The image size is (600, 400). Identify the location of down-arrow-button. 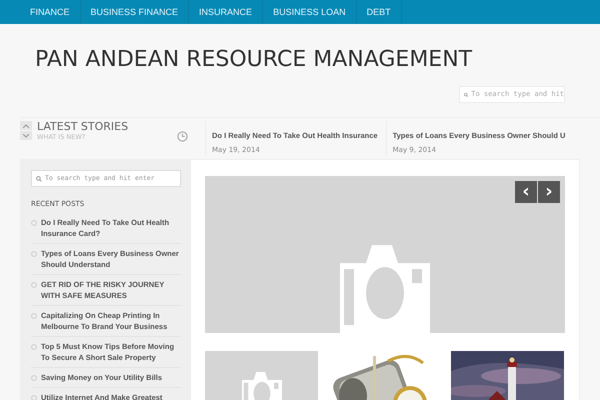
(26, 135).